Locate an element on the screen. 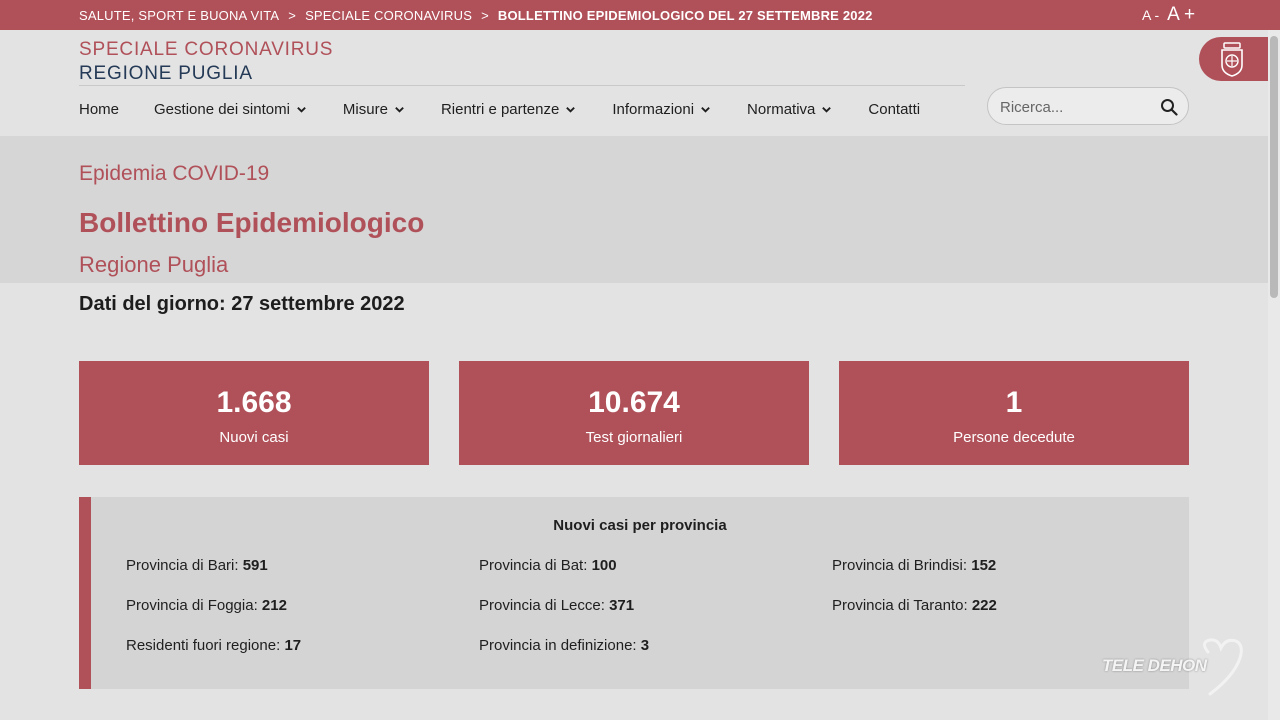 Image resolution: width=1280 pixels, height=720 pixels. search-icon is located at coordinates (1169, 107).